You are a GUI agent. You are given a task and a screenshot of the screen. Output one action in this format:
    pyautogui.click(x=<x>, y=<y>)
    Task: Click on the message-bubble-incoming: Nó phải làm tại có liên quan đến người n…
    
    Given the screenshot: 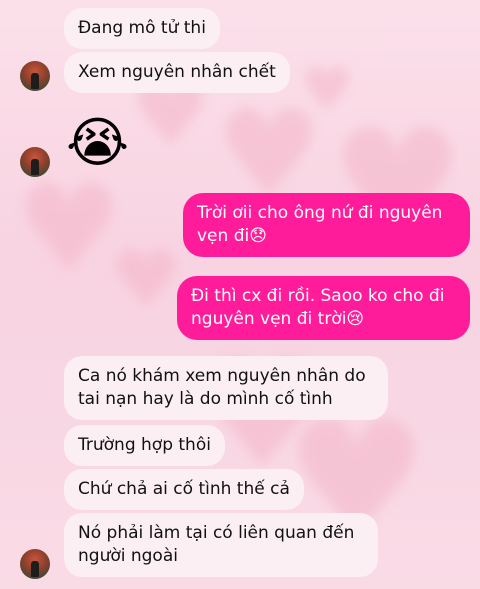 What is the action you would take?
    pyautogui.click(x=221, y=545)
    